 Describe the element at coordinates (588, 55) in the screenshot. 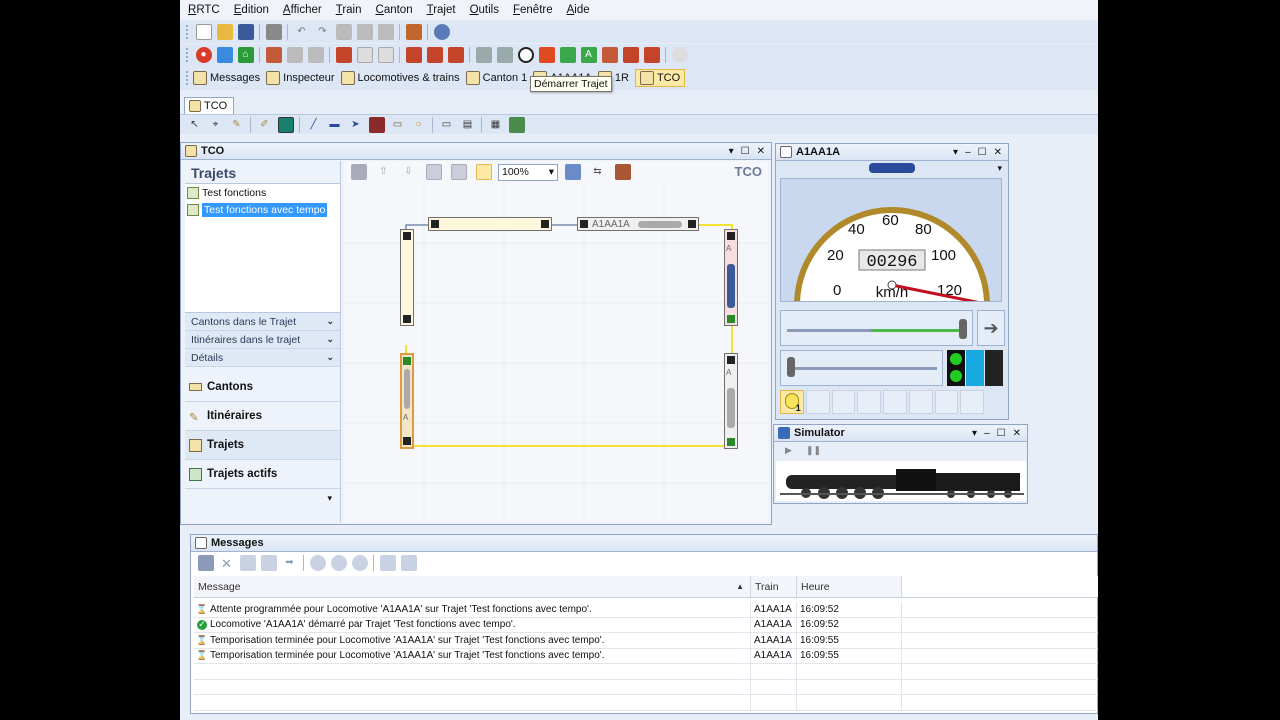

I see `auto-icon: A` at that location.